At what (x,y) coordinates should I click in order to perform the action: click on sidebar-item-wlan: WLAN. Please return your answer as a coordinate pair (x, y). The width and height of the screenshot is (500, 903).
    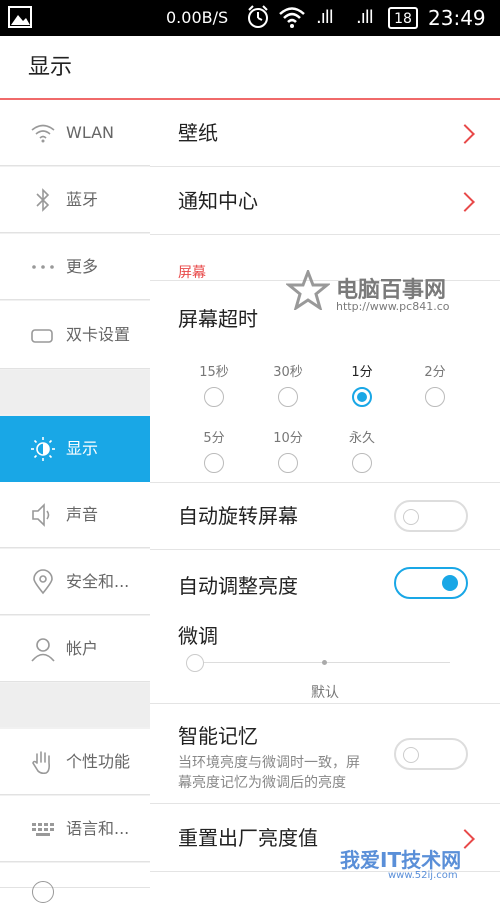
    Looking at the image, I should click on (75, 133).